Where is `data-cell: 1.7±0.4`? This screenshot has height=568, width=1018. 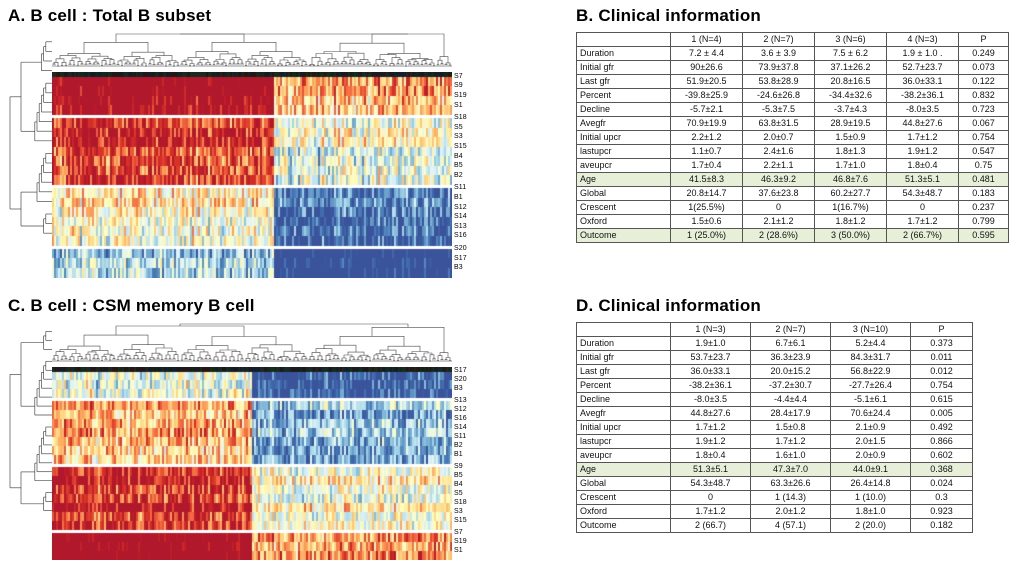 data-cell: 1.7±0.4 is located at coordinates (706, 165).